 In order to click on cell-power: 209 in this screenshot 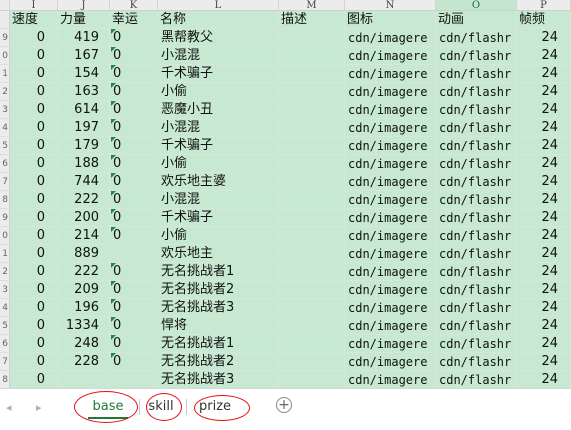, I will do `click(84, 290)`.